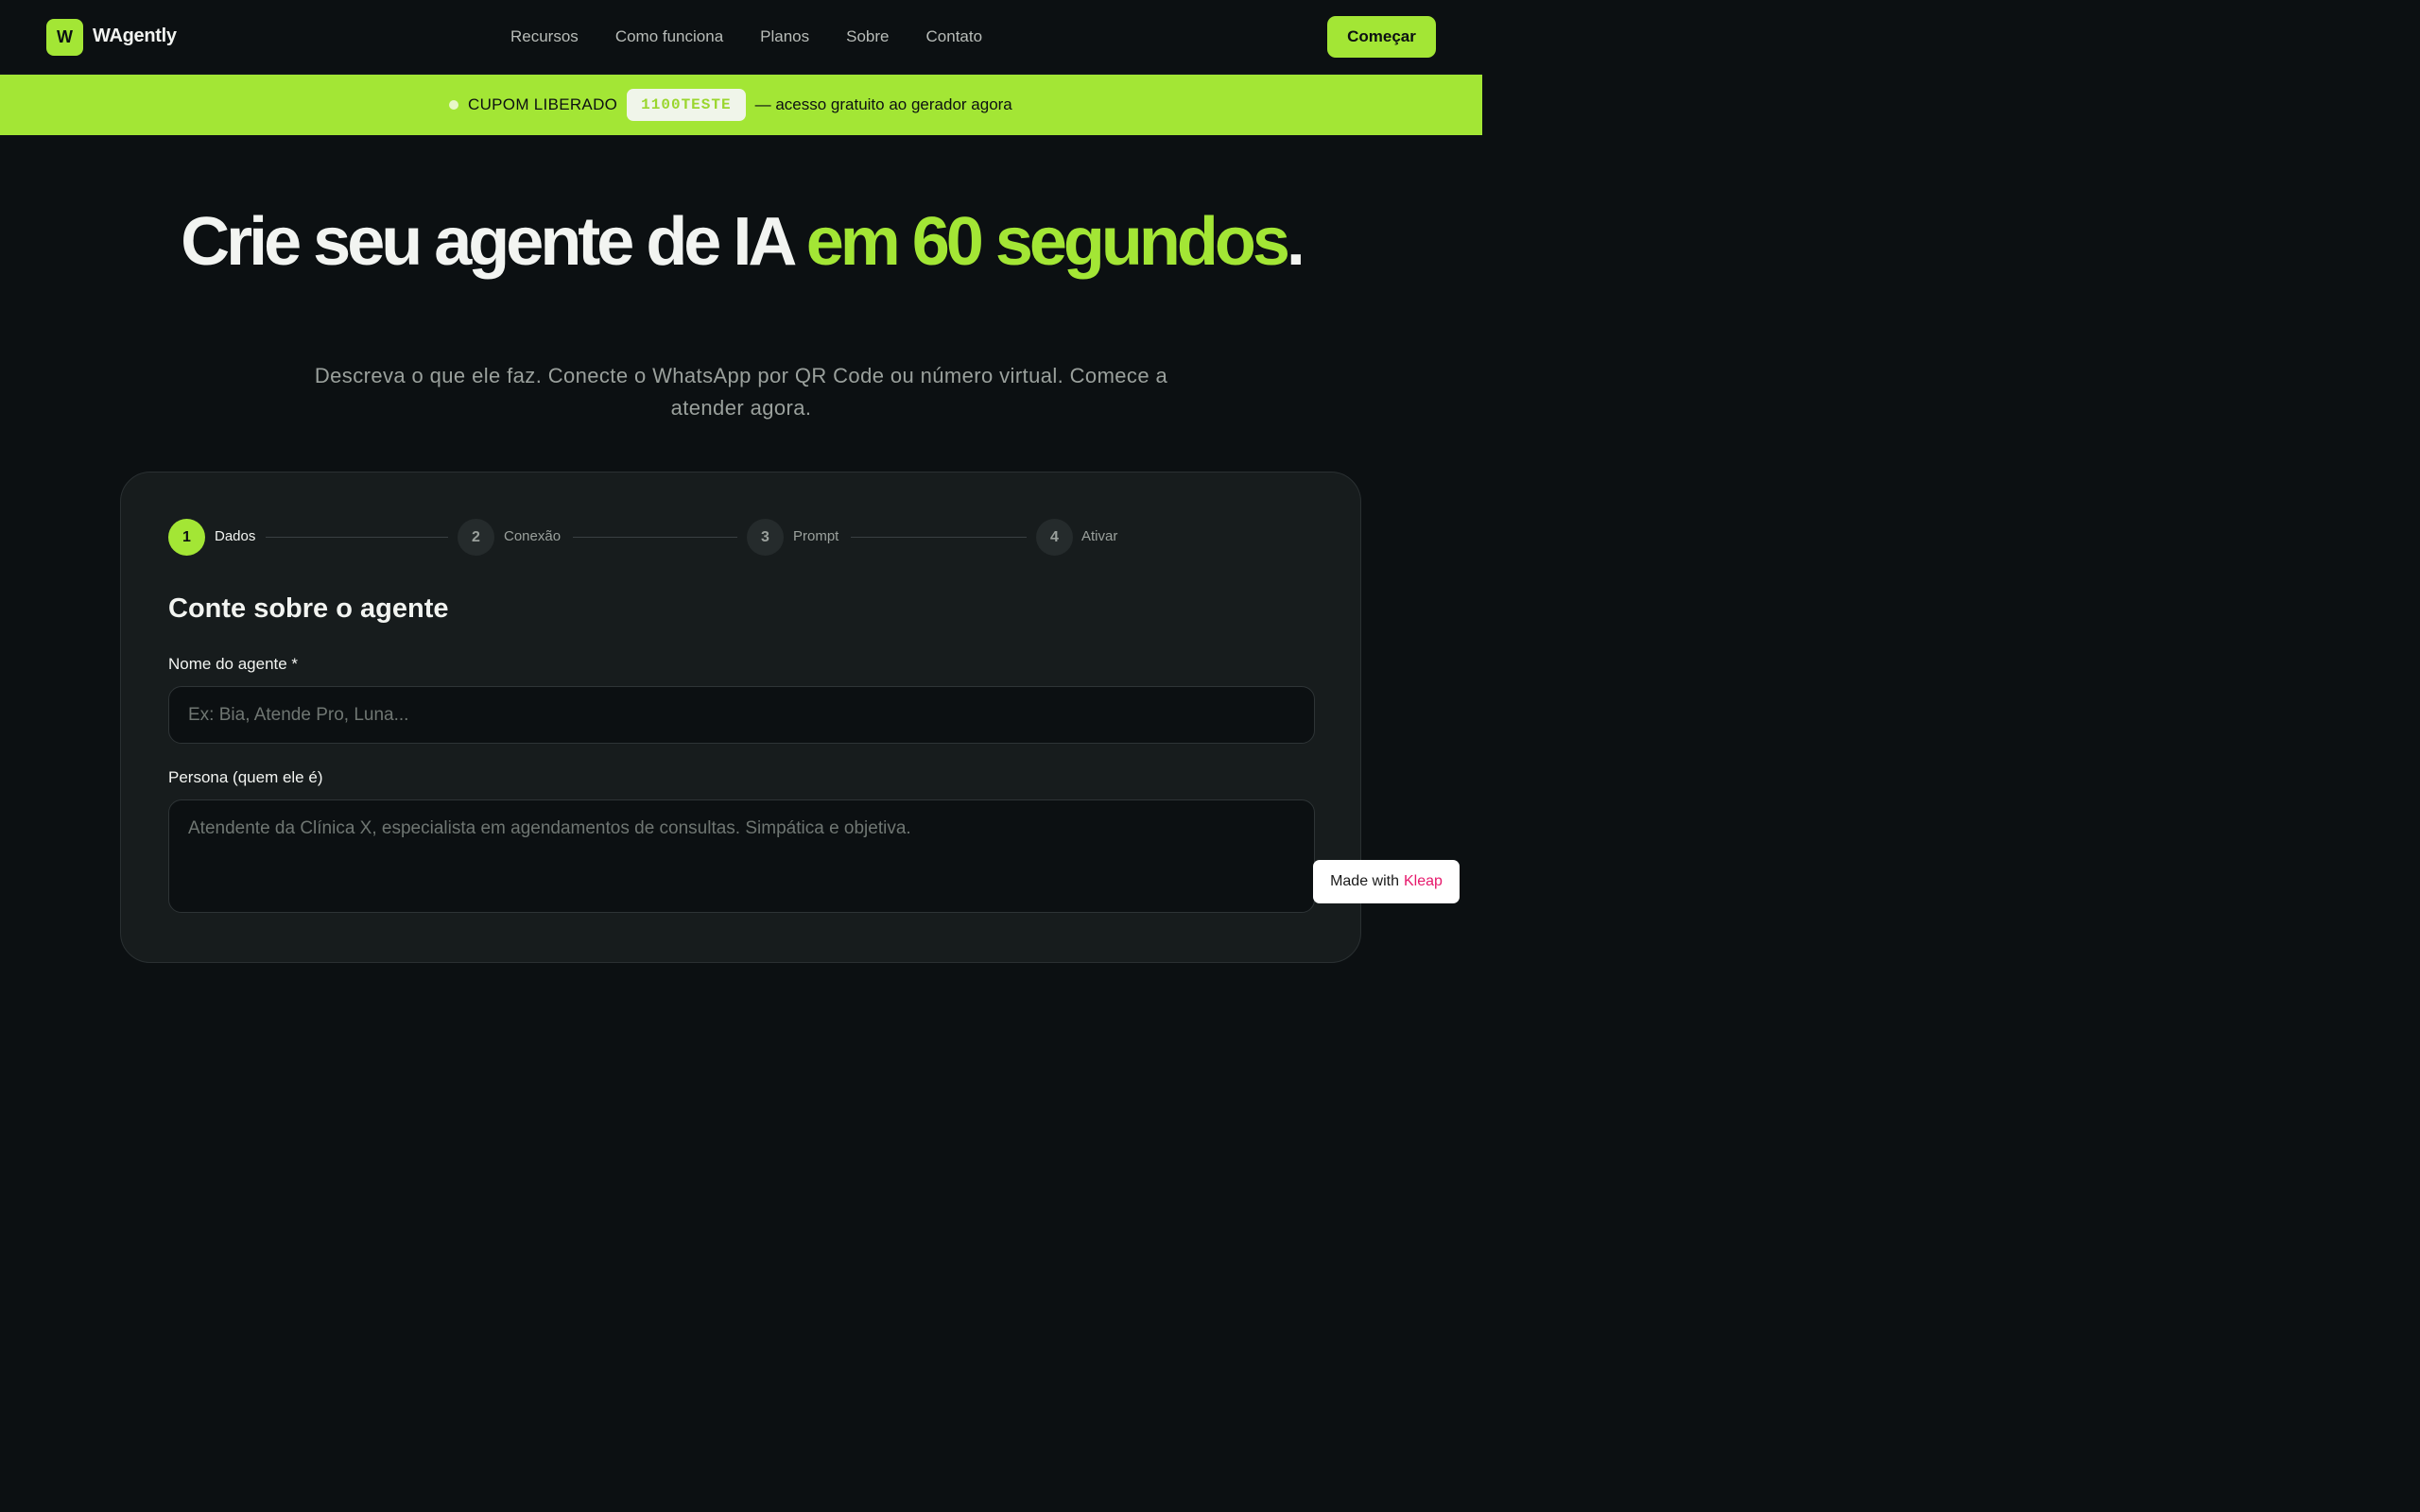  What do you see at coordinates (785, 36) in the screenshot?
I see `nav-link-planos: Planos` at bounding box center [785, 36].